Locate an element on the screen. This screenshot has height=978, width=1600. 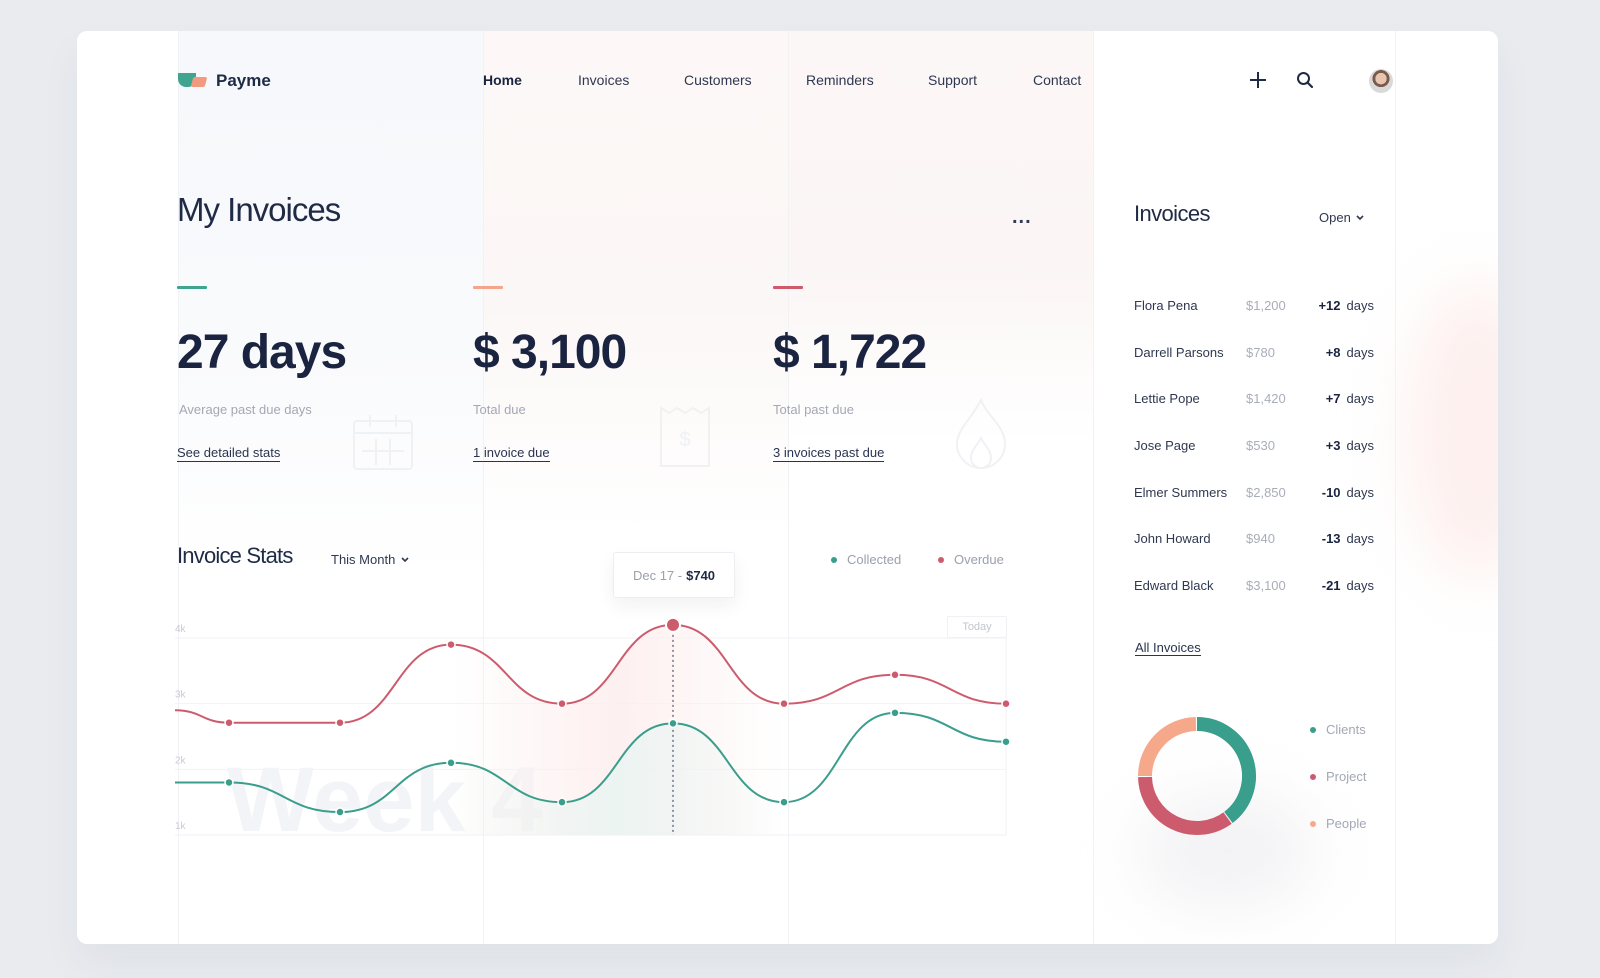
customer-name: Edward Black is located at coordinates (1174, 585).